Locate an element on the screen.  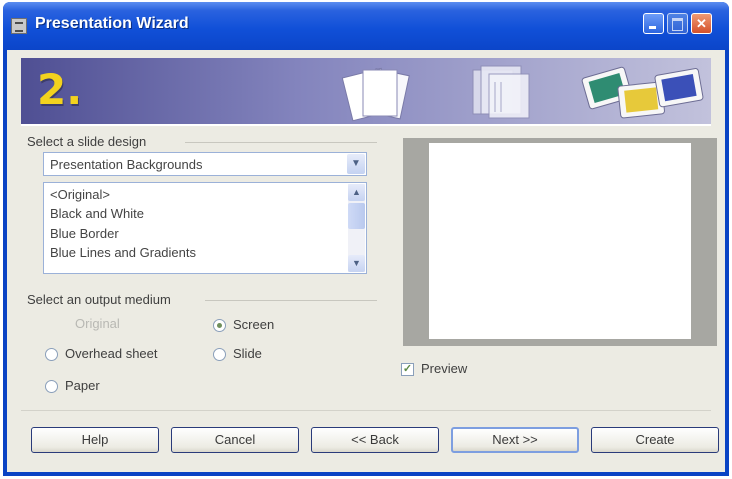
radio-screen-button is located at coordinates (219, 325).